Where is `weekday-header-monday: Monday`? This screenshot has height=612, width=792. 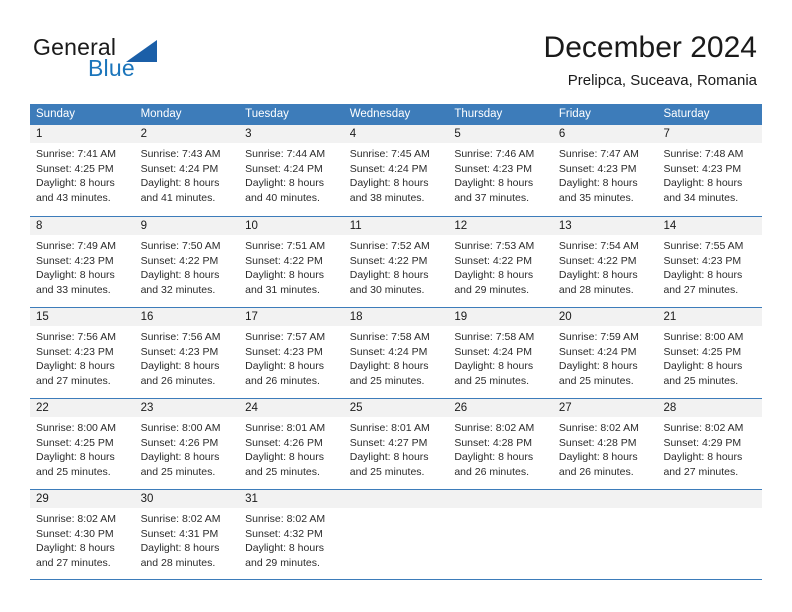 weekday-header-monday: Monday is located at coordinates (161, 114).